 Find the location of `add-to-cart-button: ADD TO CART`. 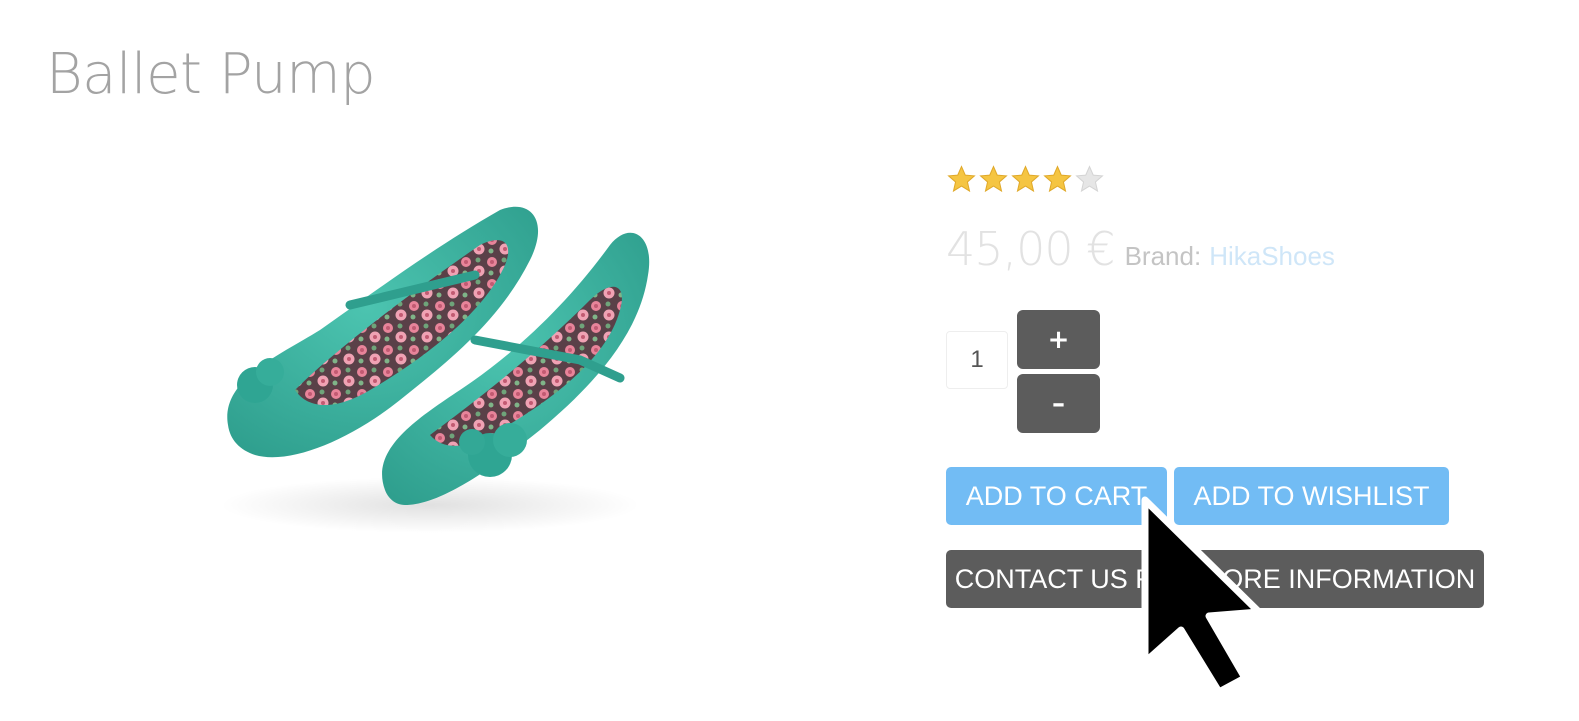

add-to-cart-button: ADD TO CART is located at coordinates (1056, 496).